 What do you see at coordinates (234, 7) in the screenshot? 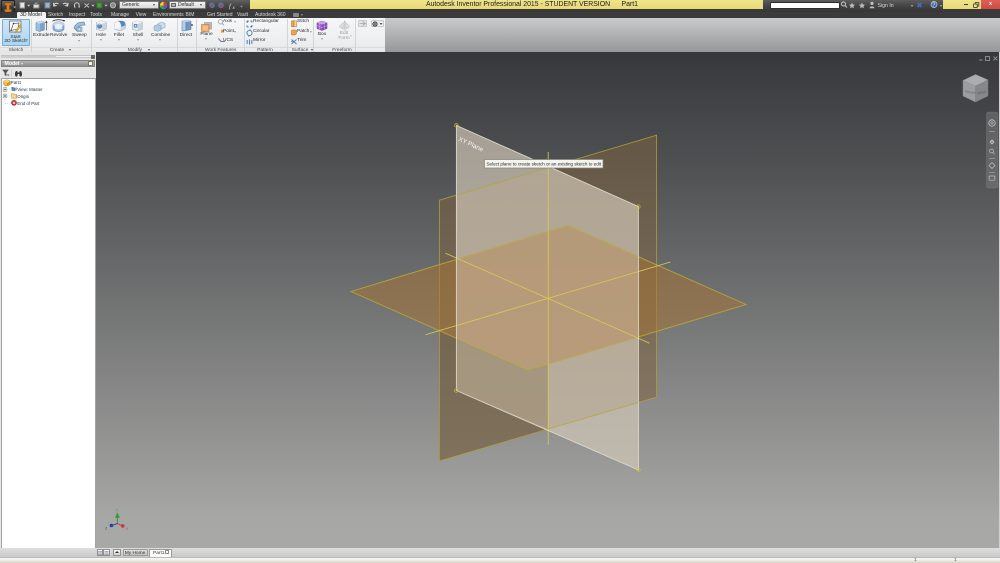
I see `svg-text: x` at bounding box center [234, 7].